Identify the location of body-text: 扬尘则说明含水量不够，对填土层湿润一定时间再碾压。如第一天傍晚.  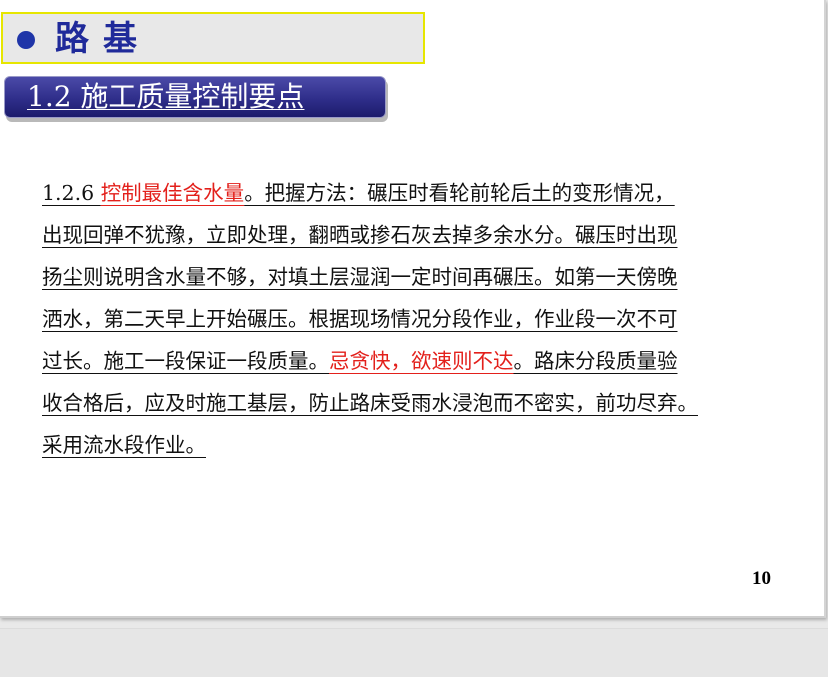
(360, 277).